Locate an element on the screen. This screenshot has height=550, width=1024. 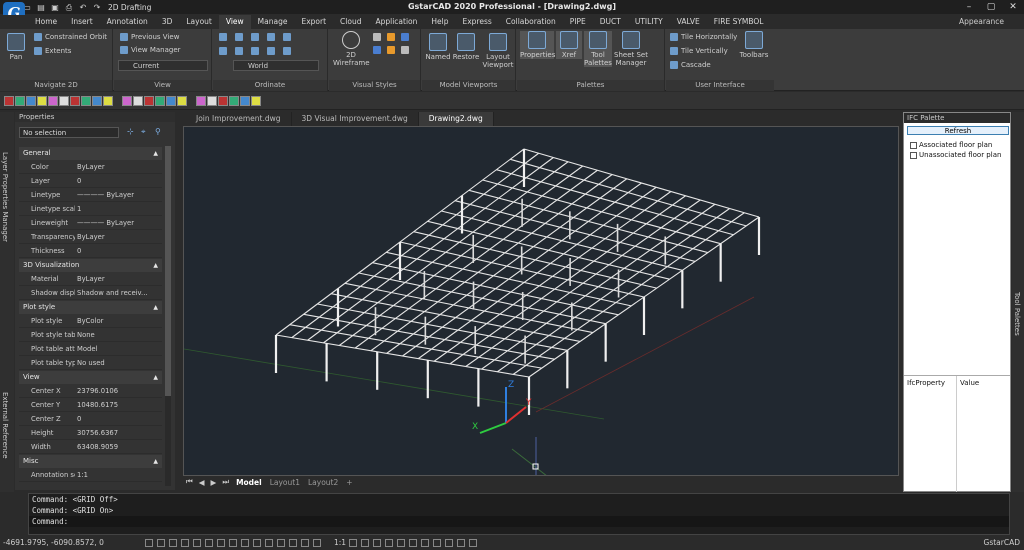
annotation-scale: 1:1 is located at coordinates (340, 543).